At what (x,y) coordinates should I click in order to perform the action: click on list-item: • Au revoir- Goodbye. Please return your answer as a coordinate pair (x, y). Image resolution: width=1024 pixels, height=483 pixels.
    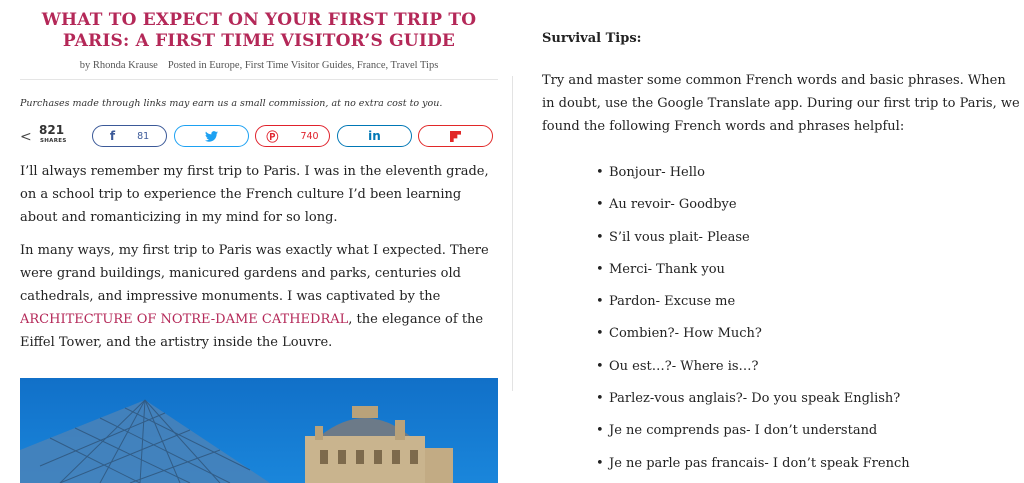
    Looking at the image, I should click on (808, 205).